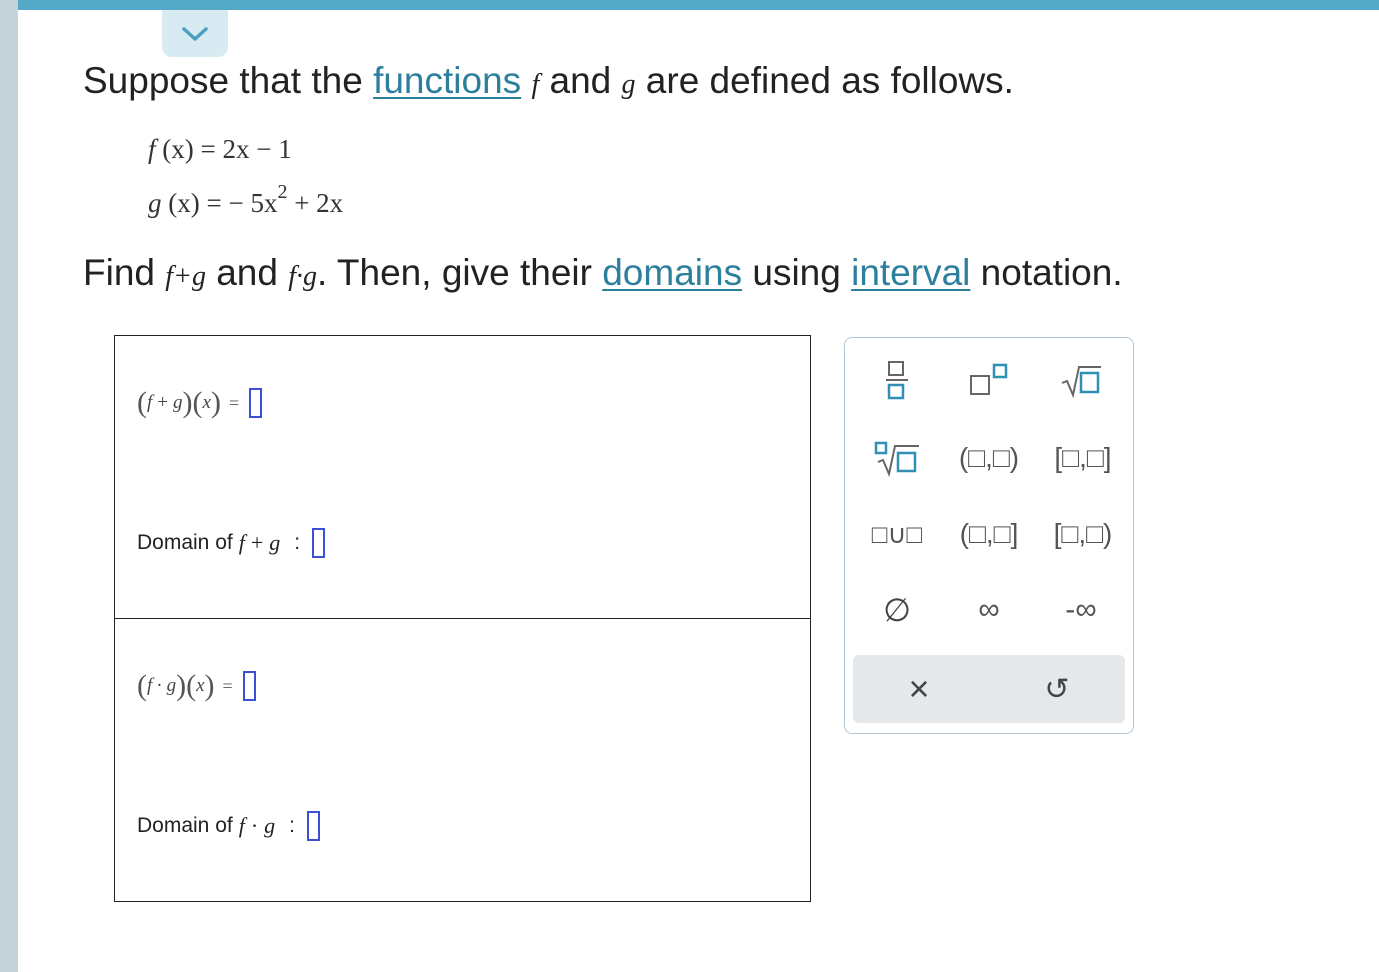 The image size is (1379, 972). I want to click on domain-sum-operator: +, so click(257, 542).